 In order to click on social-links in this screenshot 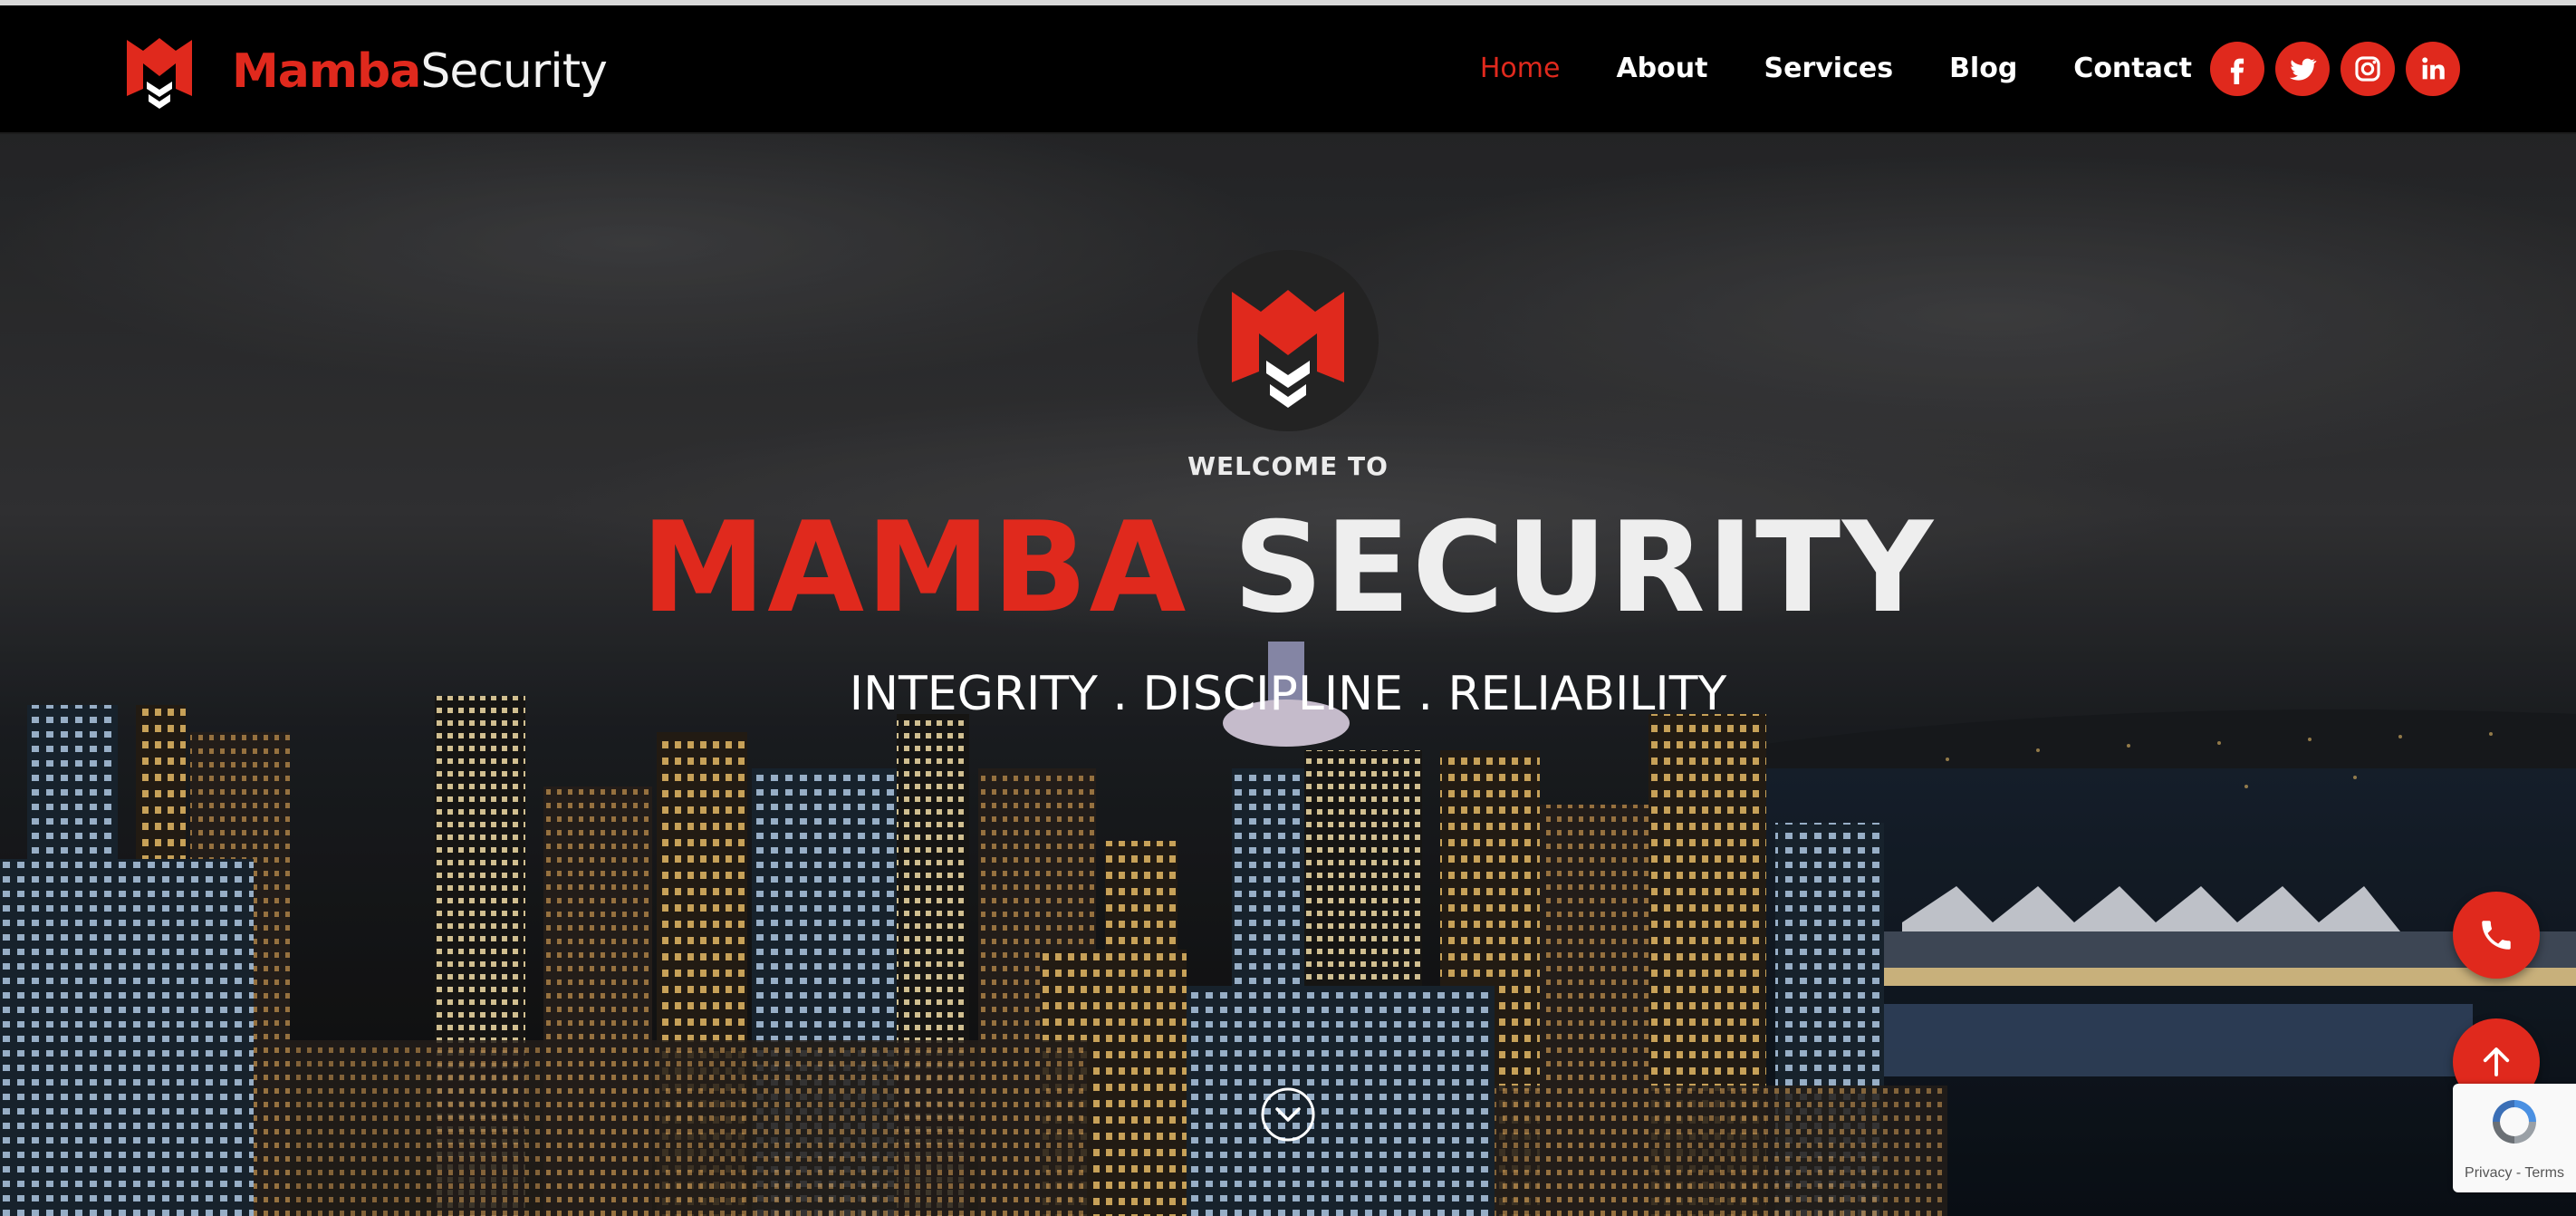, I will do `click(2335, 69)`.